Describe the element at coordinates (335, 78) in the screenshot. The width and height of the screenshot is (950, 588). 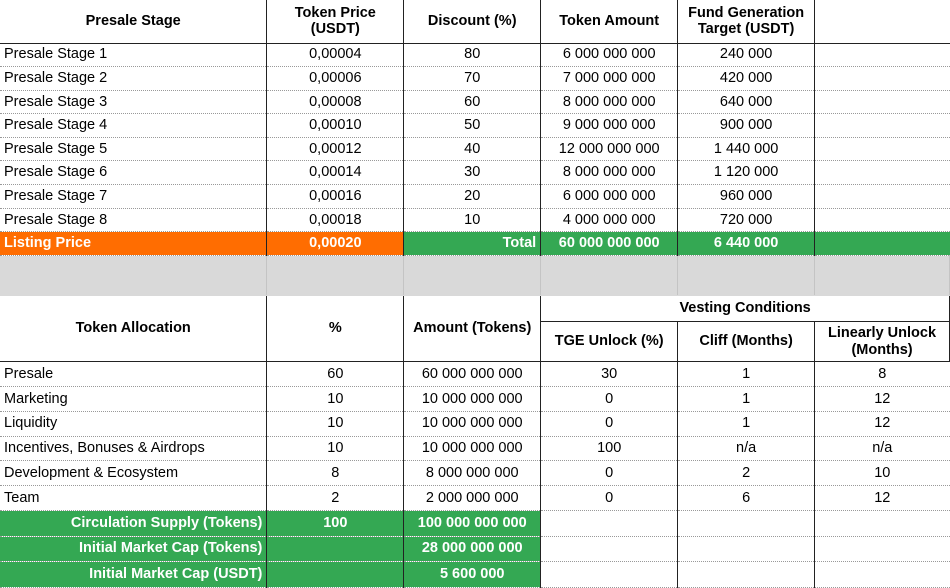
I see `token-price-cell: 0,00006` at that location.